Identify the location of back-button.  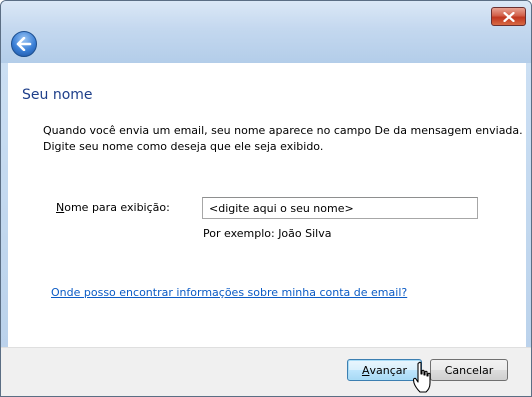
(24, 44).